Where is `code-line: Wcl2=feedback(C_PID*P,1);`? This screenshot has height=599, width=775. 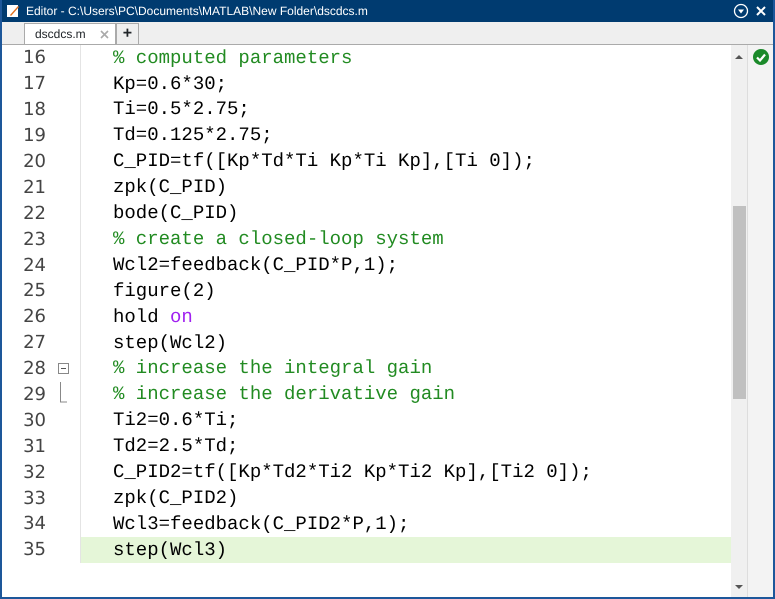
code-line: Wcl2=feedback(C_PID*P,1); is located at coordinates (255, 265).